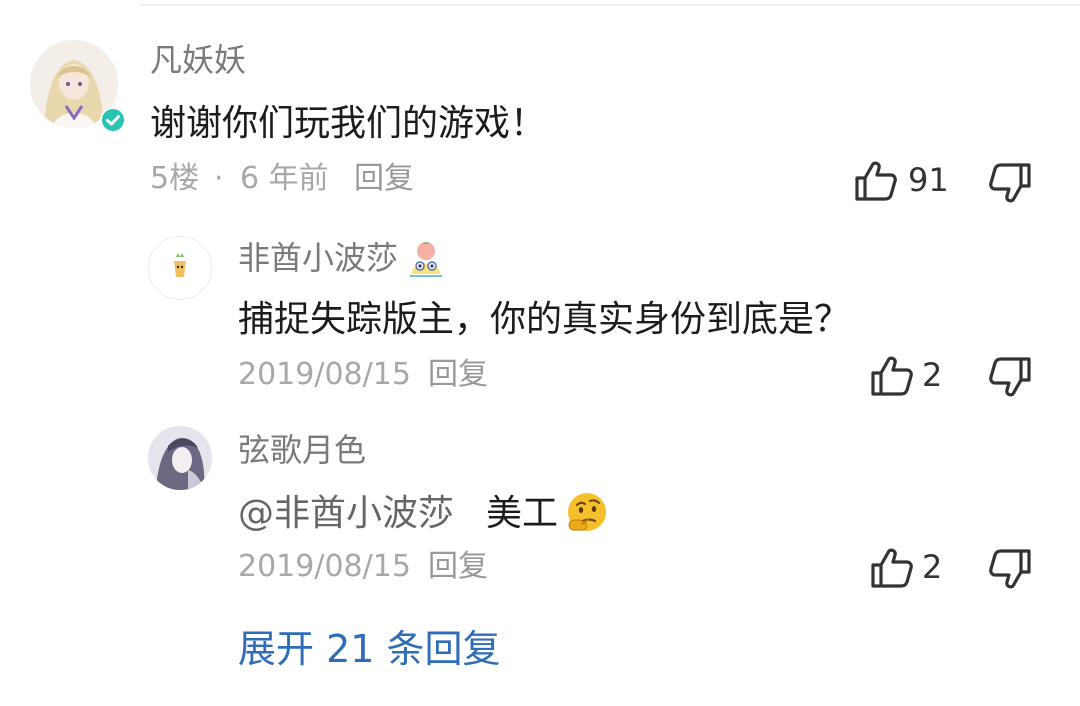  What do you see at coordinates (113, 120) in the screenshot?
I see `verified-badge-icon` at bounding box center [113, 120].